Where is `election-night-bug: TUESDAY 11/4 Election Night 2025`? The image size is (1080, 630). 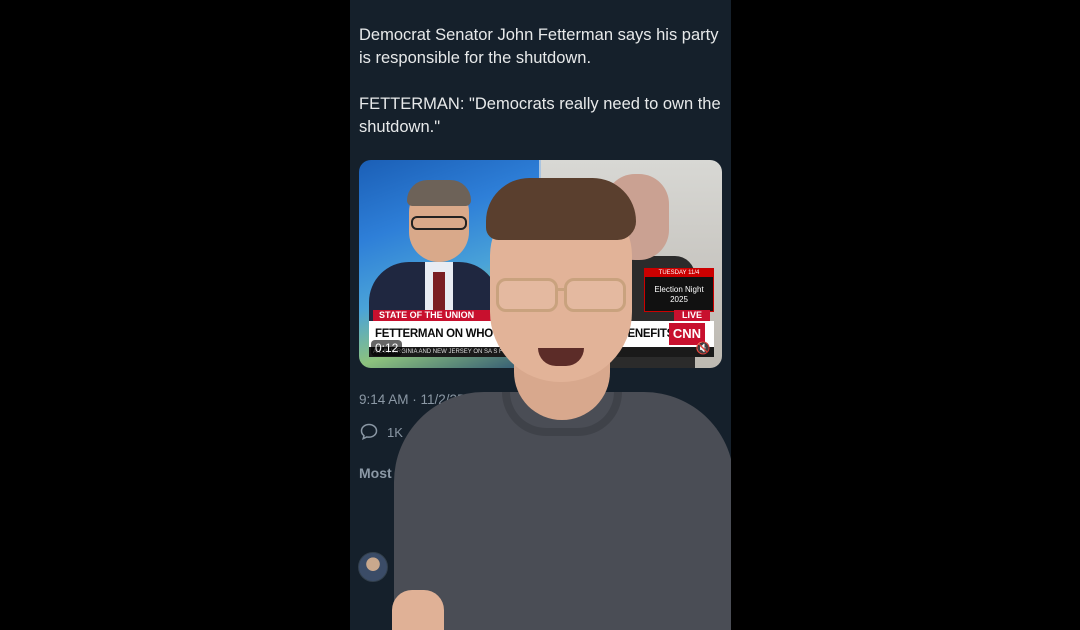 election-night-bug: TUESDAY 11/4 Election Night 2025 is located at coordinates (679, 290).